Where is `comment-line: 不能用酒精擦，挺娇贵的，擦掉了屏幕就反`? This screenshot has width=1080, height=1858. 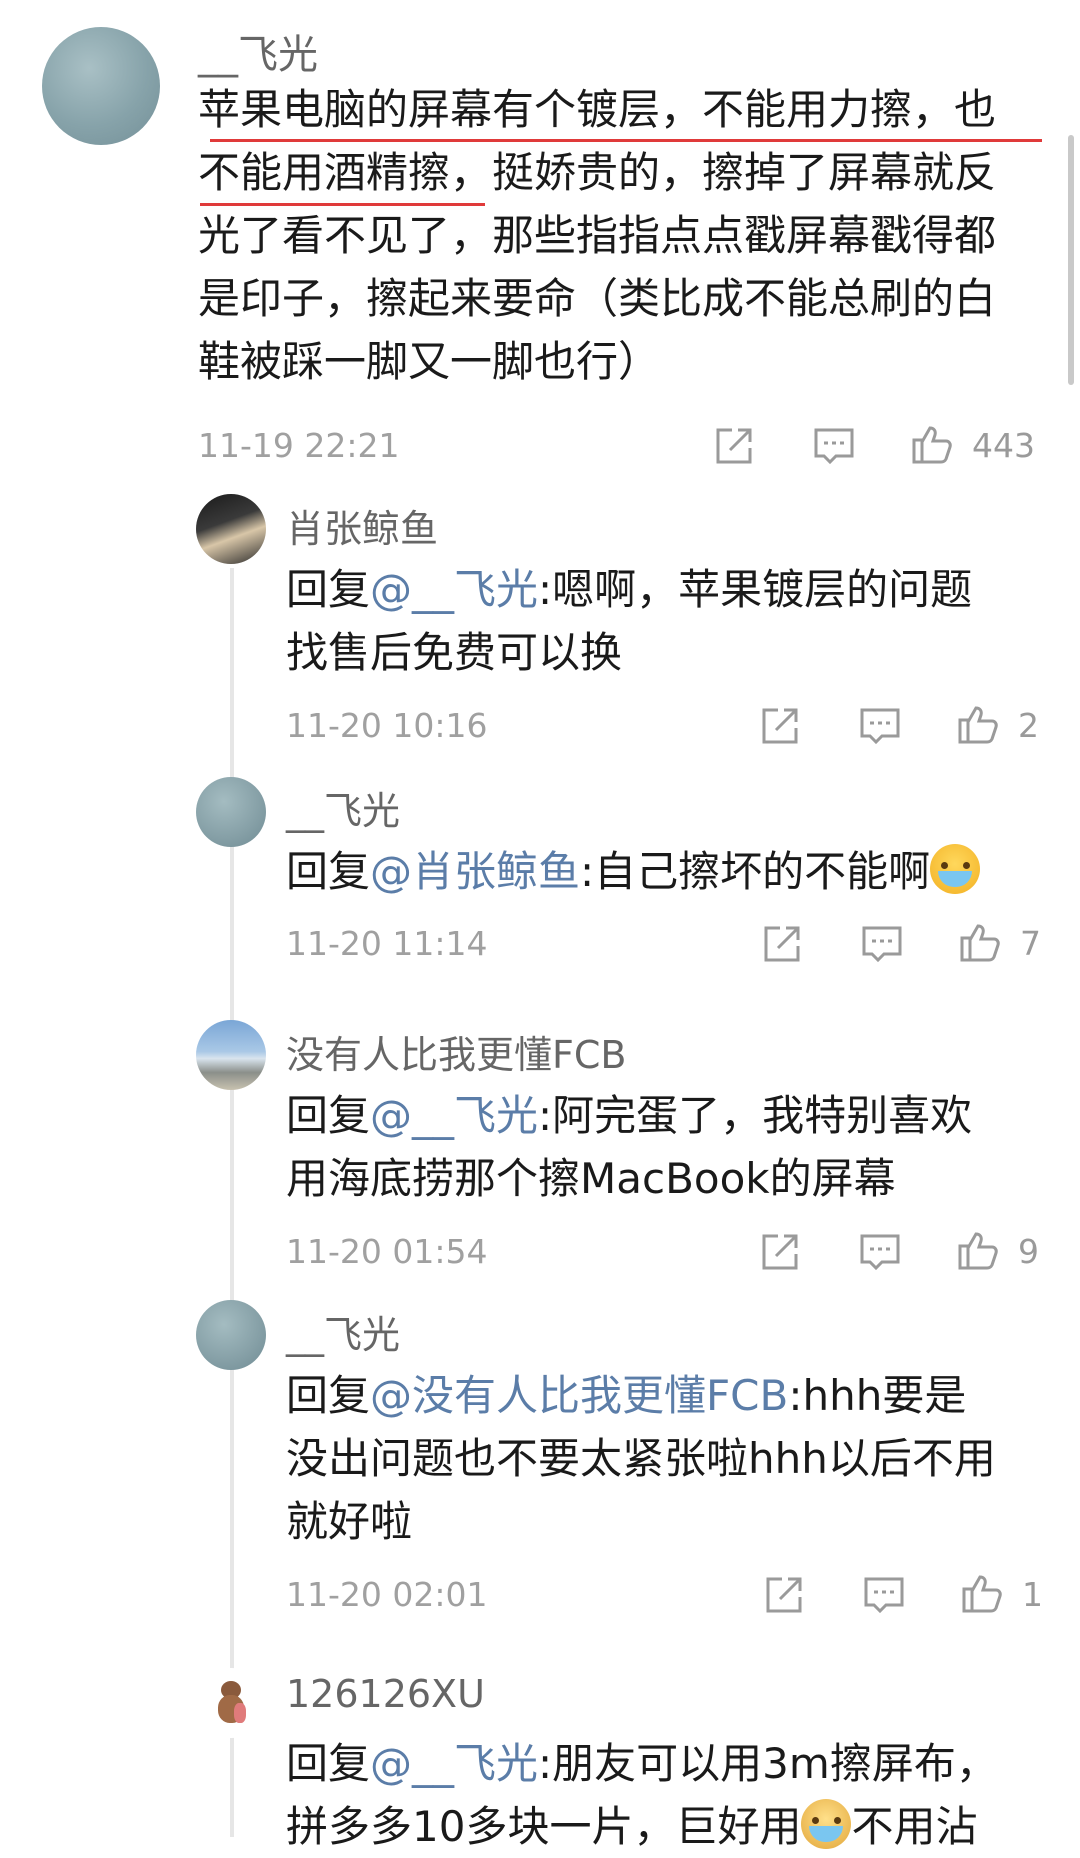
comment-line: 不能用酒精擦，挺娇贵的，擦掉了屏幕就反 is located at coordinates (597, 172).